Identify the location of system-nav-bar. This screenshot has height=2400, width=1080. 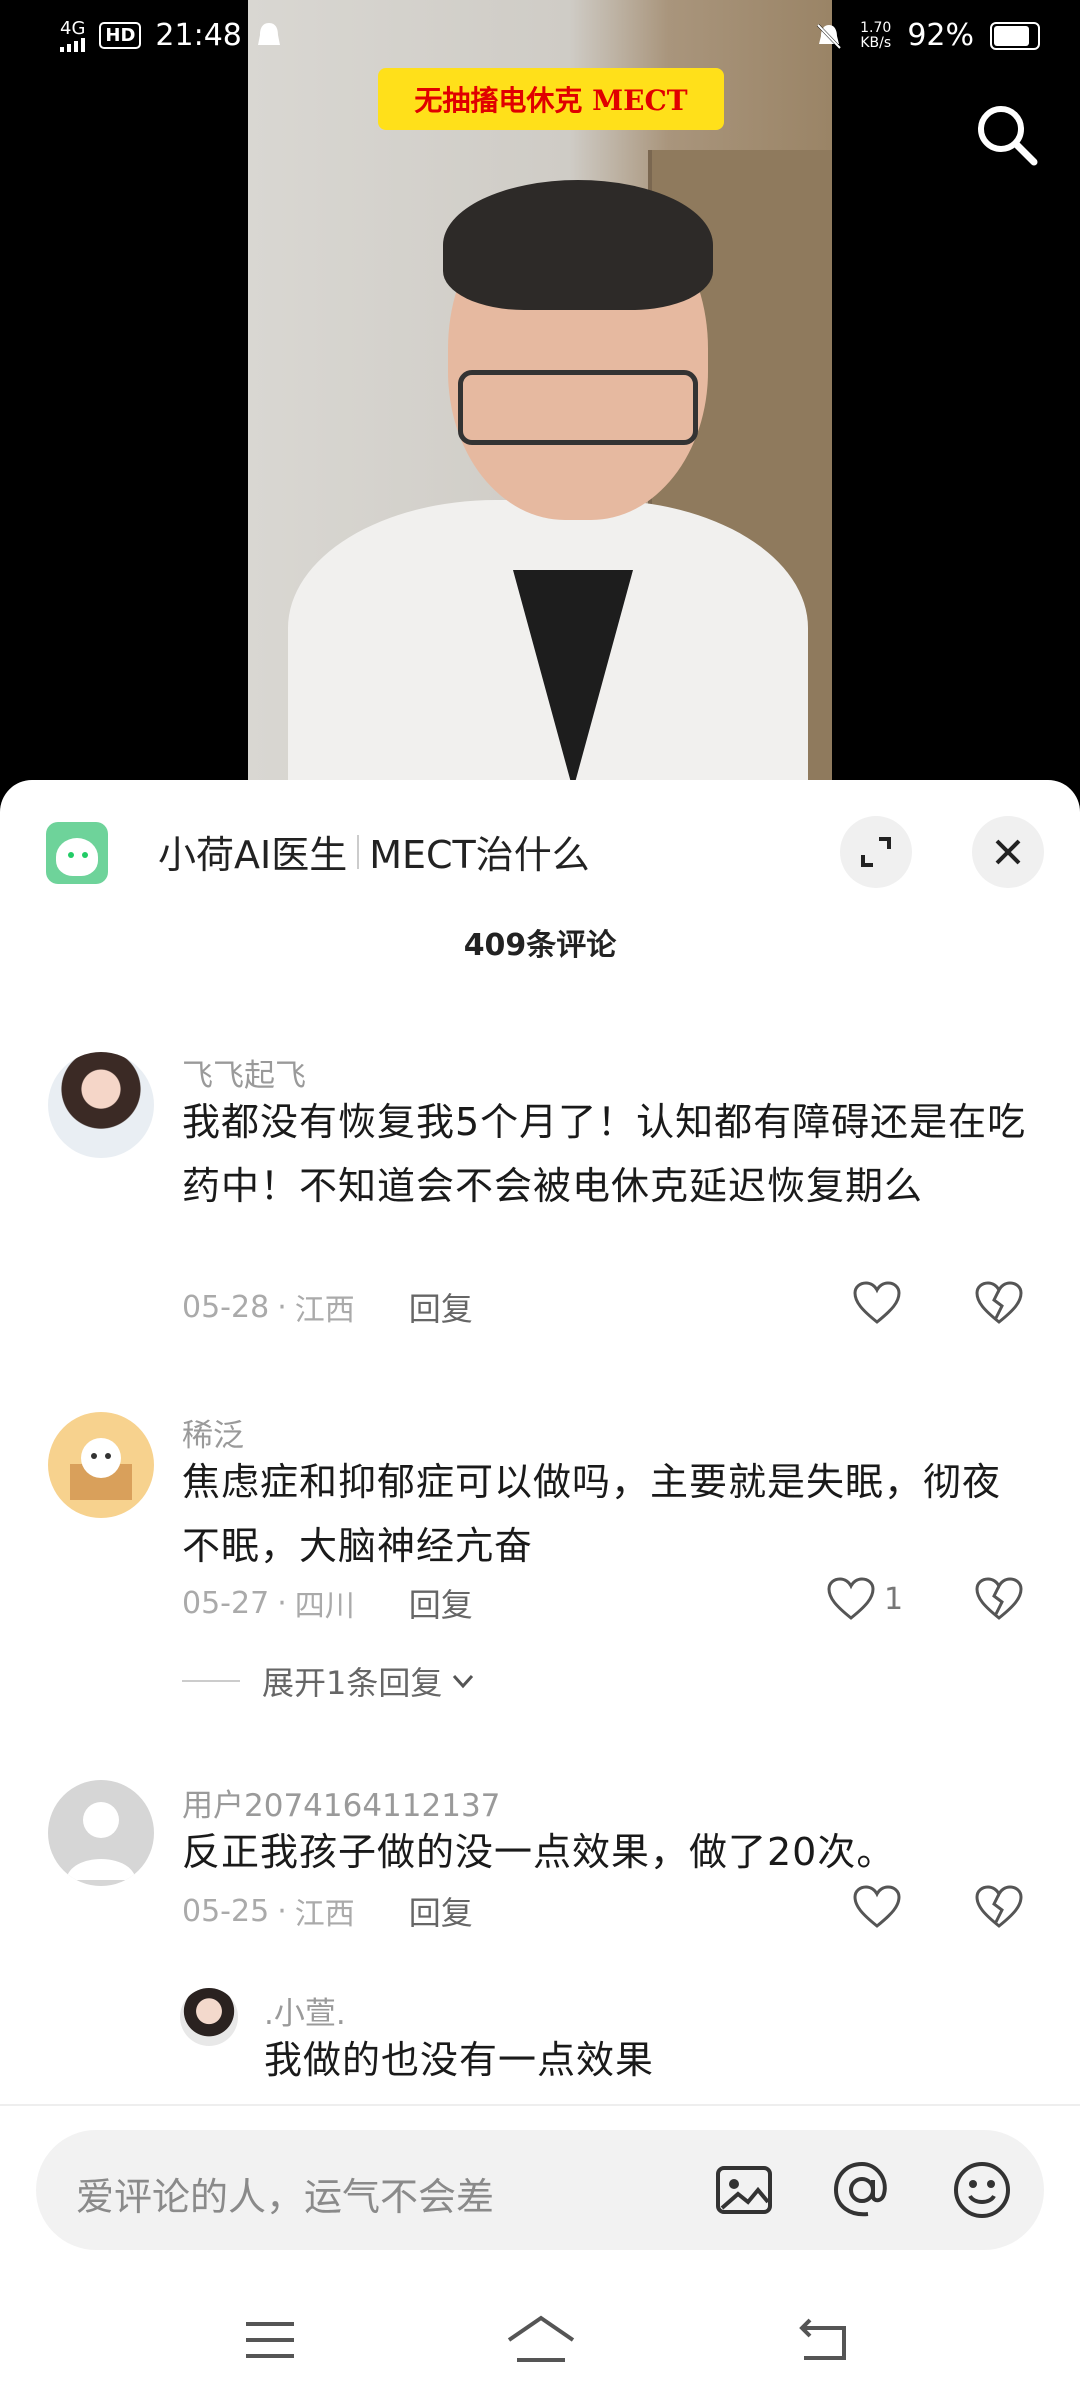
(540, 2335).